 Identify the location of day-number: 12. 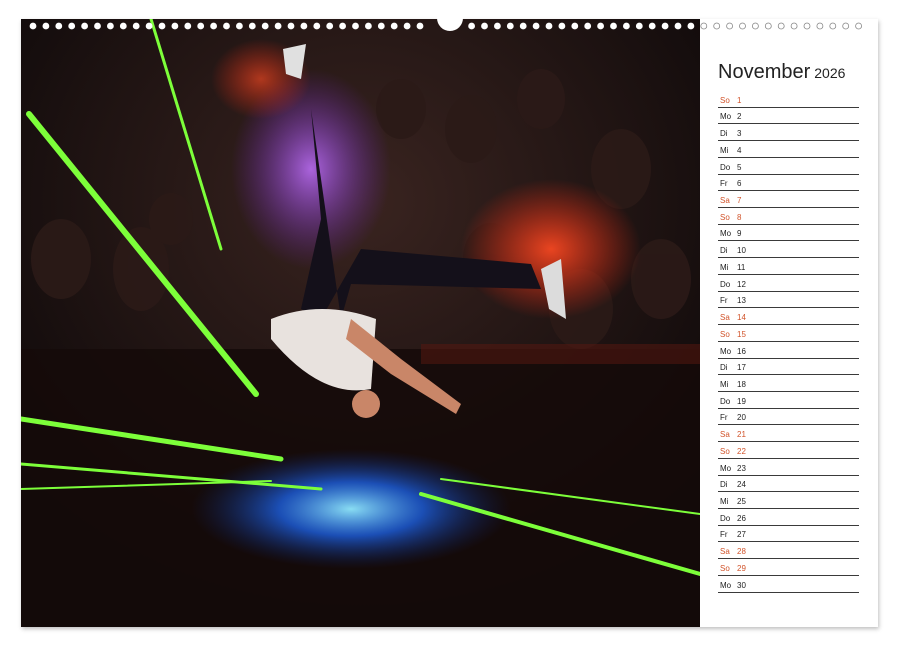
(741, 284).